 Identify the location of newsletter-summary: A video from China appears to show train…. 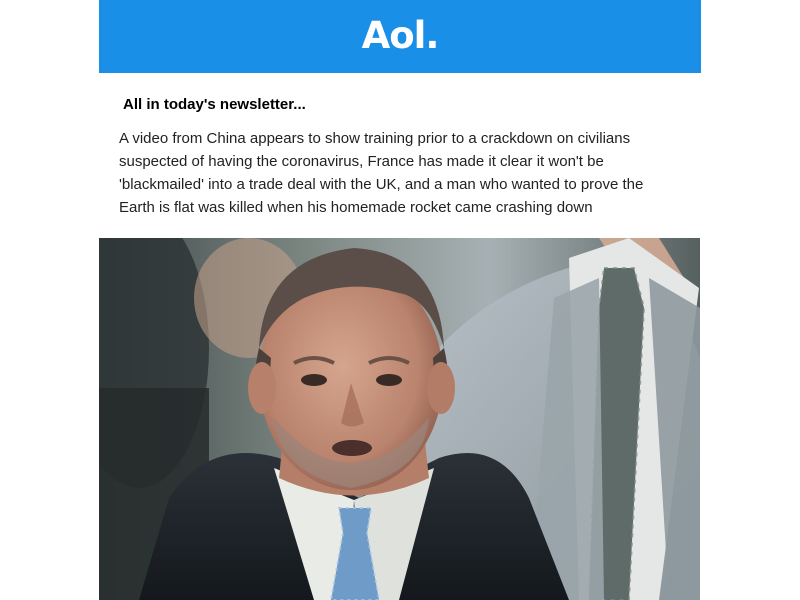
(381, 173).